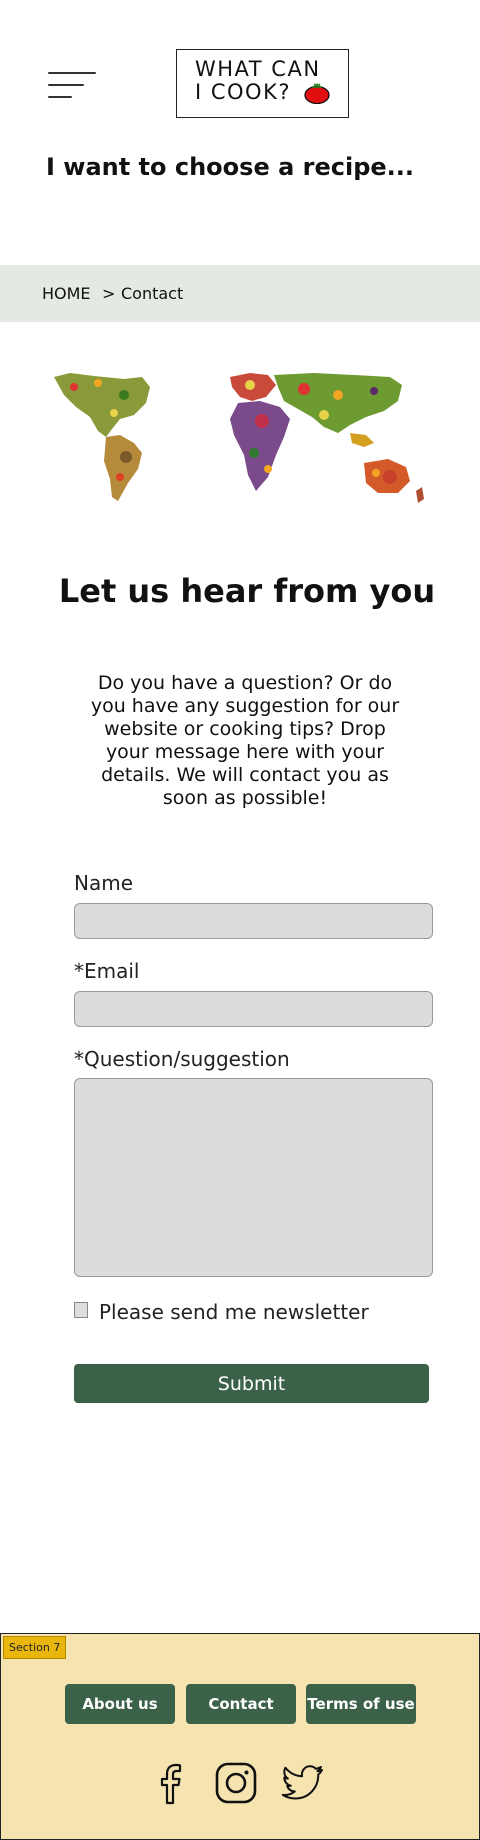 The height and width of the screenshot is (1840, 480). What do you see at coordinates (253, 1009) in the screenshot?
I see `email-field` at bounding box center [253, 1009].